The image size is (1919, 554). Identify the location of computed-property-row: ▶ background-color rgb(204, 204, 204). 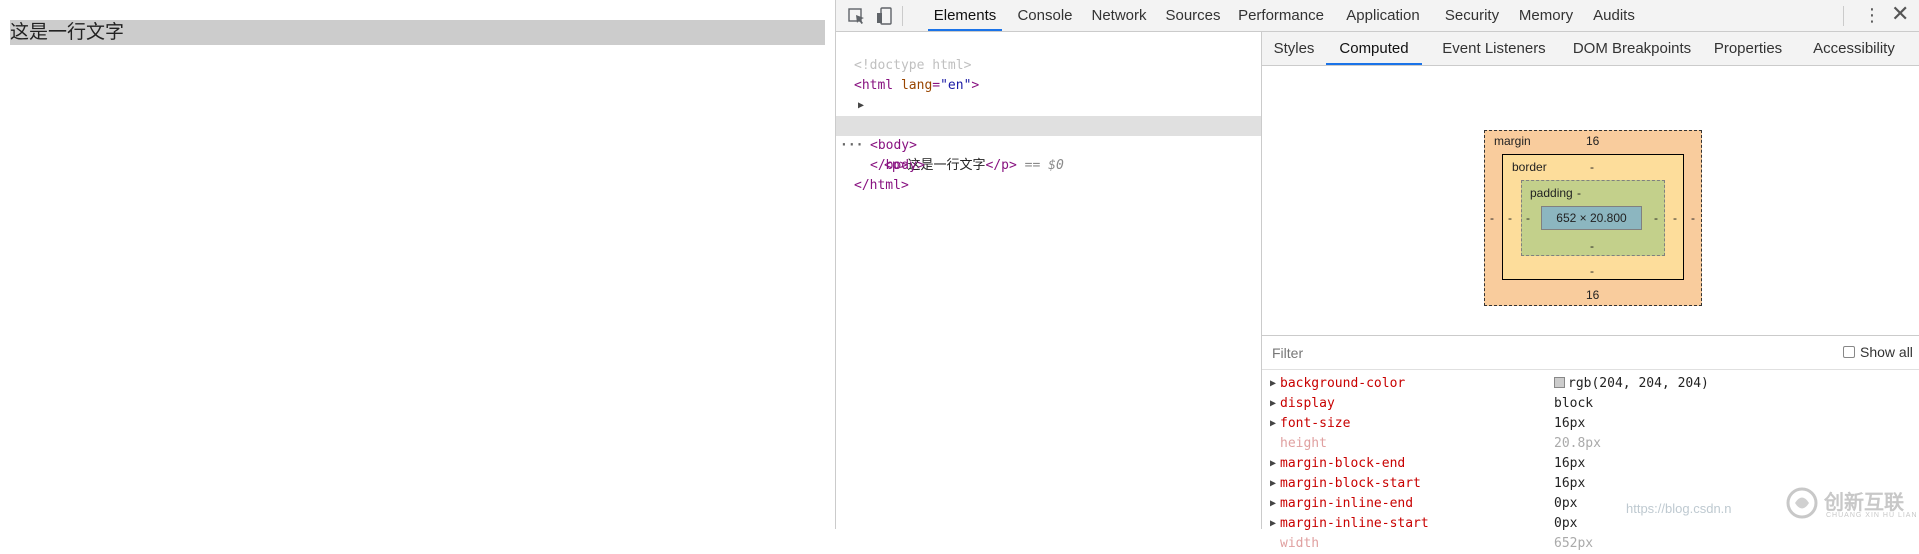
(1590, 384).